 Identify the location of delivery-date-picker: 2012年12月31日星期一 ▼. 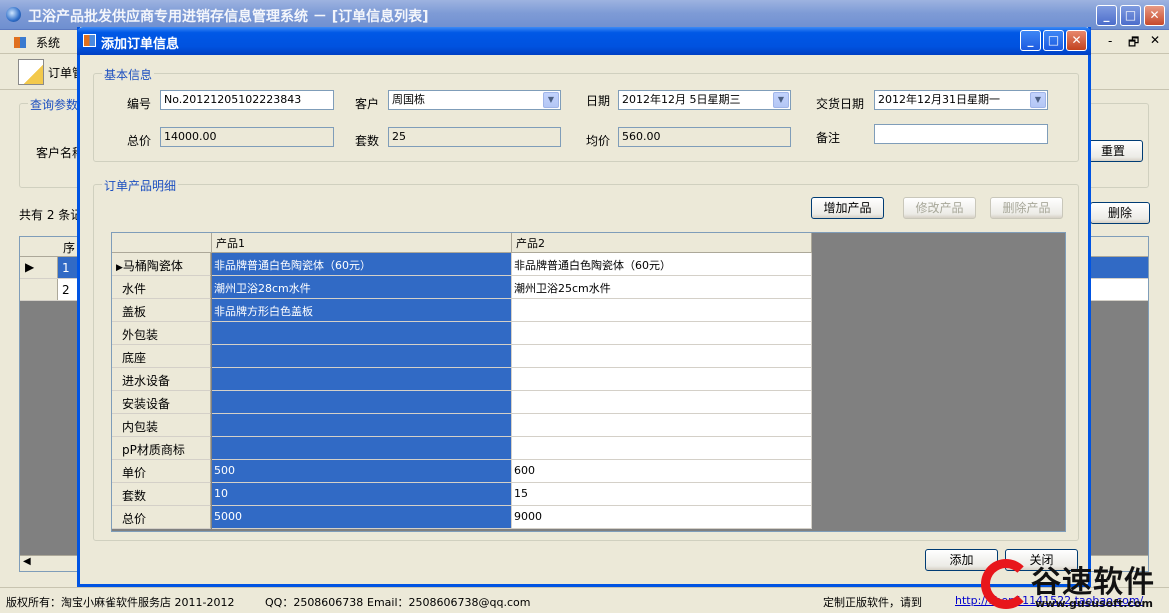
(961, 100).